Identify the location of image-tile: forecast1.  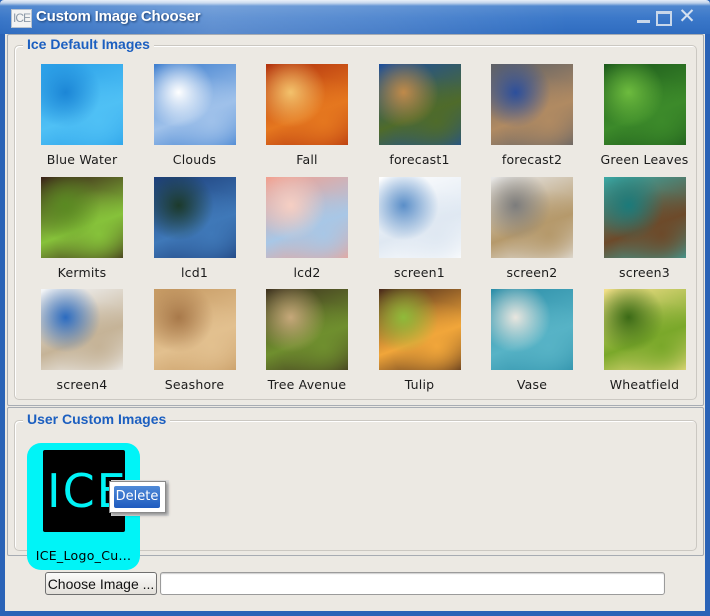
(419, 118).